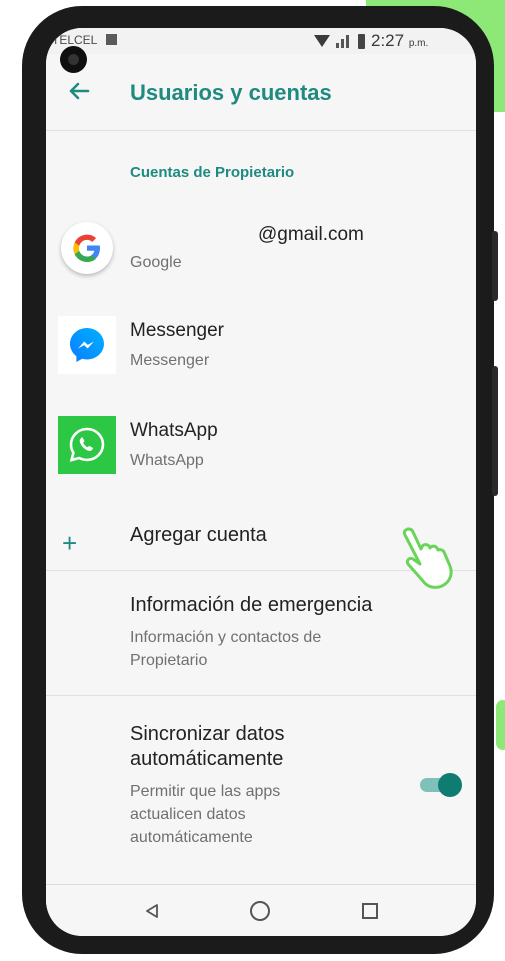  What do you see at coordinates (344, 41) in the screenshot?
I see `signal-icon` at bounding box center [344, 41].